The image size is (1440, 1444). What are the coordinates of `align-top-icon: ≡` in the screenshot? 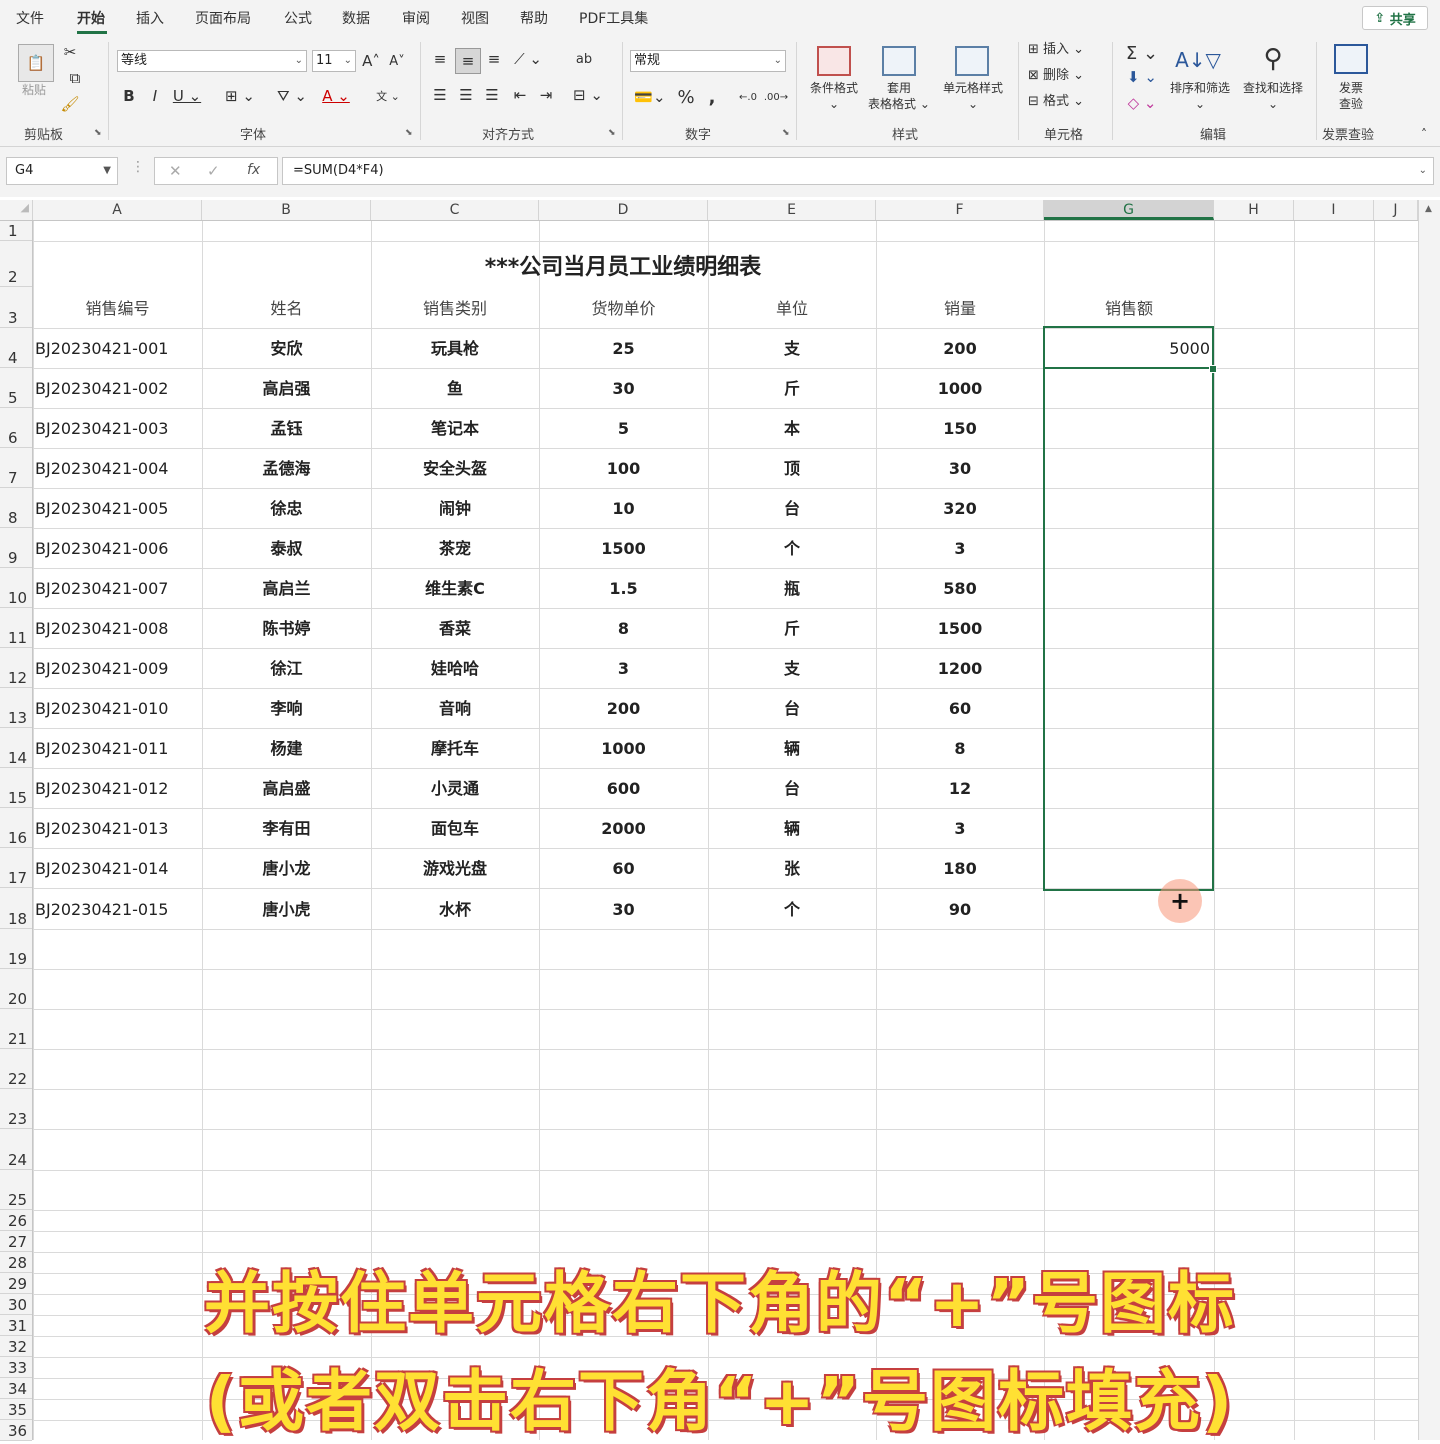 It's located at (440, 59).